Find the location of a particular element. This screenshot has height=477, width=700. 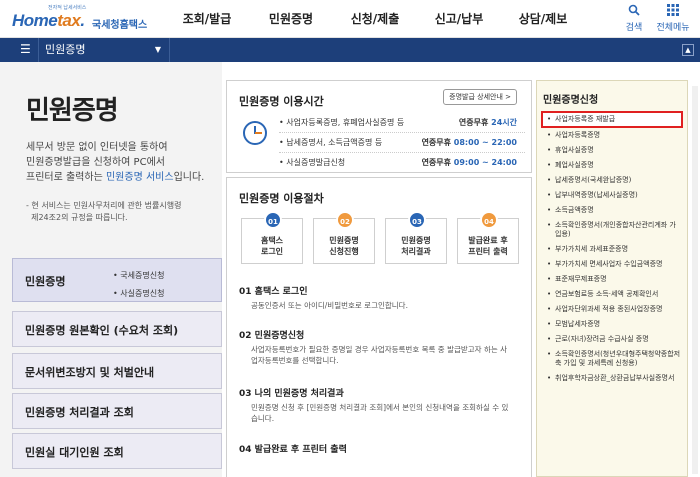

step-card: 03 민원증명 처리결과 is located at coordinates (416, 237).